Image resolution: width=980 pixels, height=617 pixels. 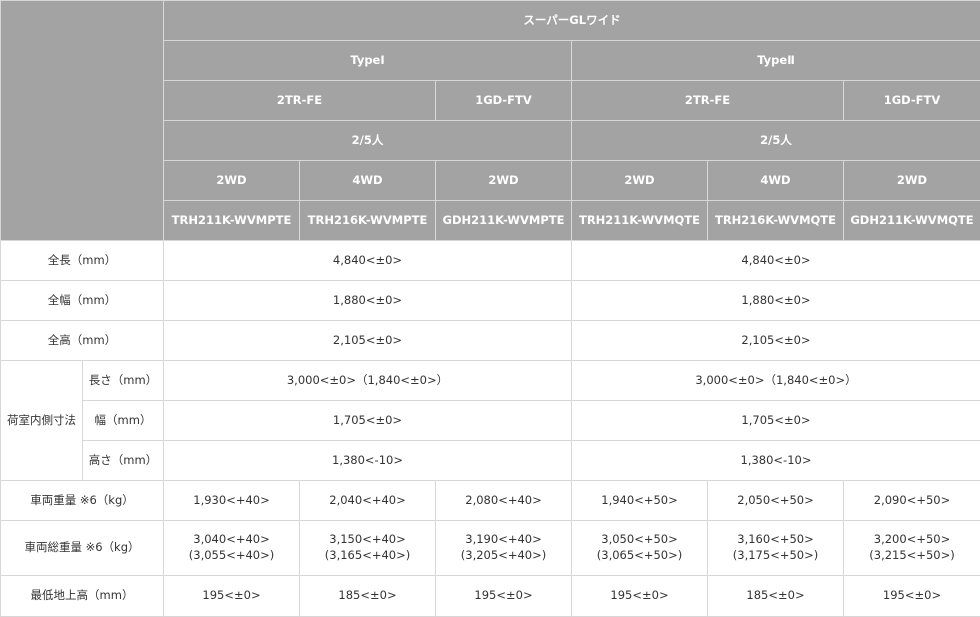 I want to click on type2-header: TypeⅡ, so click(x=776, y=61).